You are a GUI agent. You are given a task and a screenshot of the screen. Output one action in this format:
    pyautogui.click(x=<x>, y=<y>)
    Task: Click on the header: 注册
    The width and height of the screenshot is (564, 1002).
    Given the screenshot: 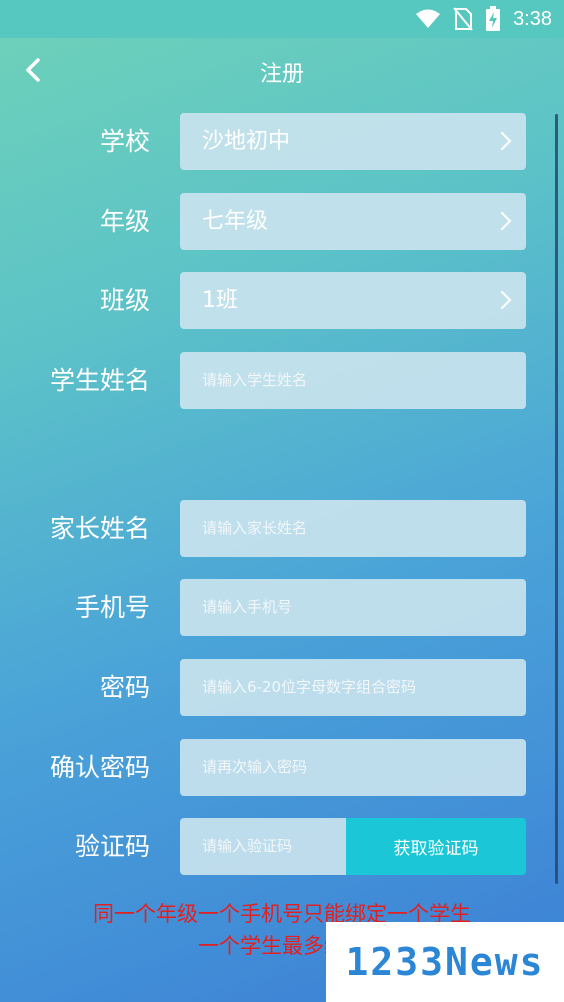 What is the action you would take?
    pyautogui.click(x=282, y=70)
    